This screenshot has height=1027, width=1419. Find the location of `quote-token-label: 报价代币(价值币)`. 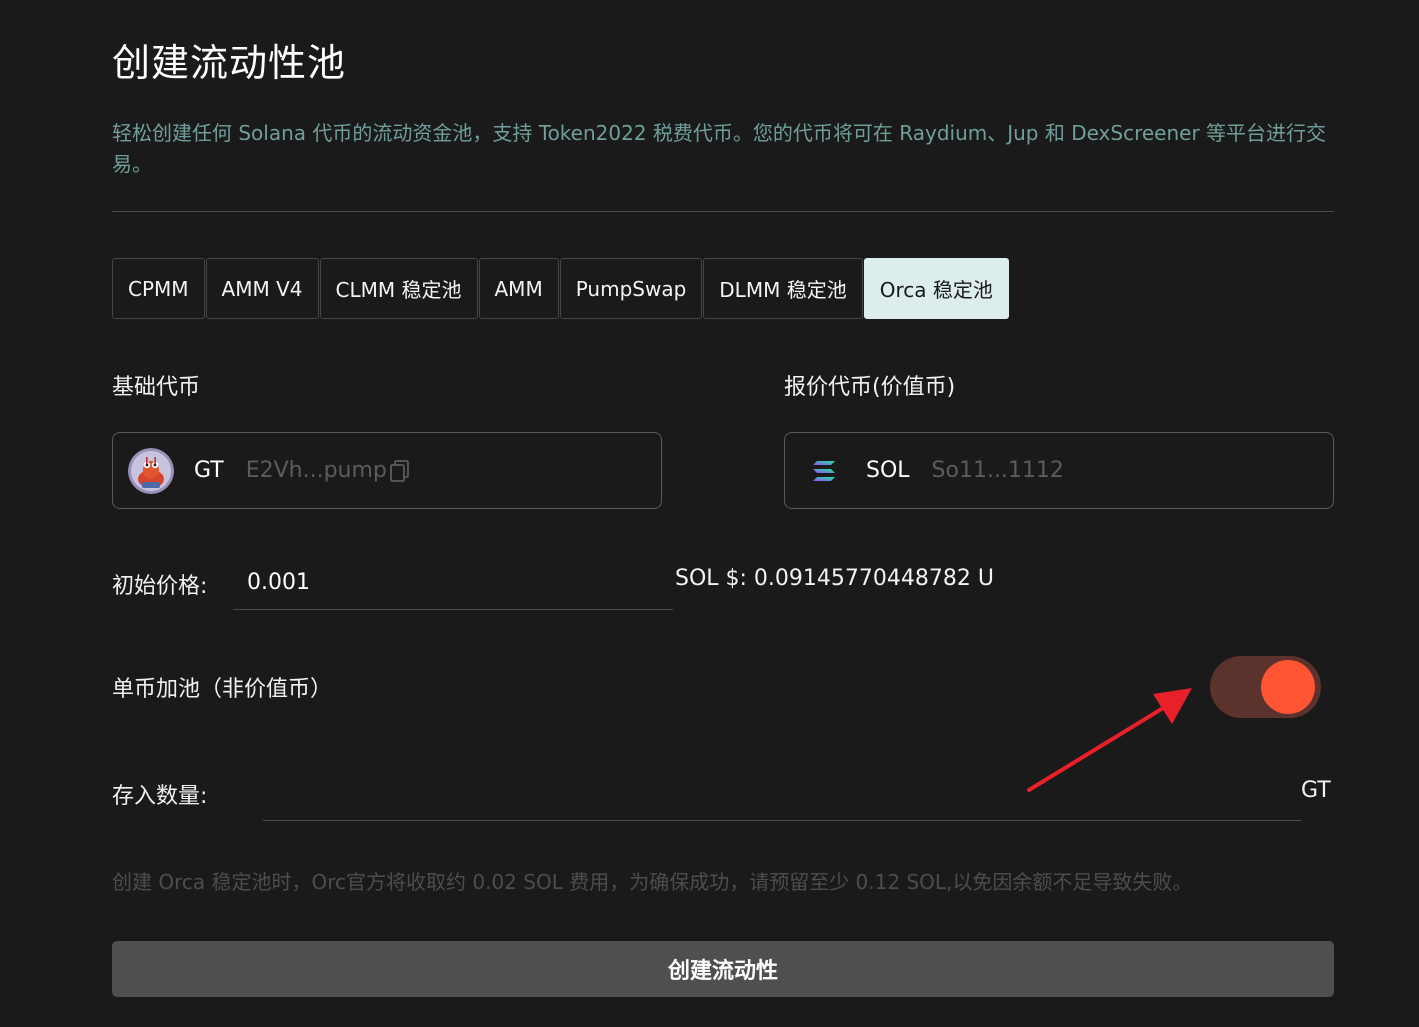

quote-token-label: 报价代币(价值币) is located at coordinates (870, 387).